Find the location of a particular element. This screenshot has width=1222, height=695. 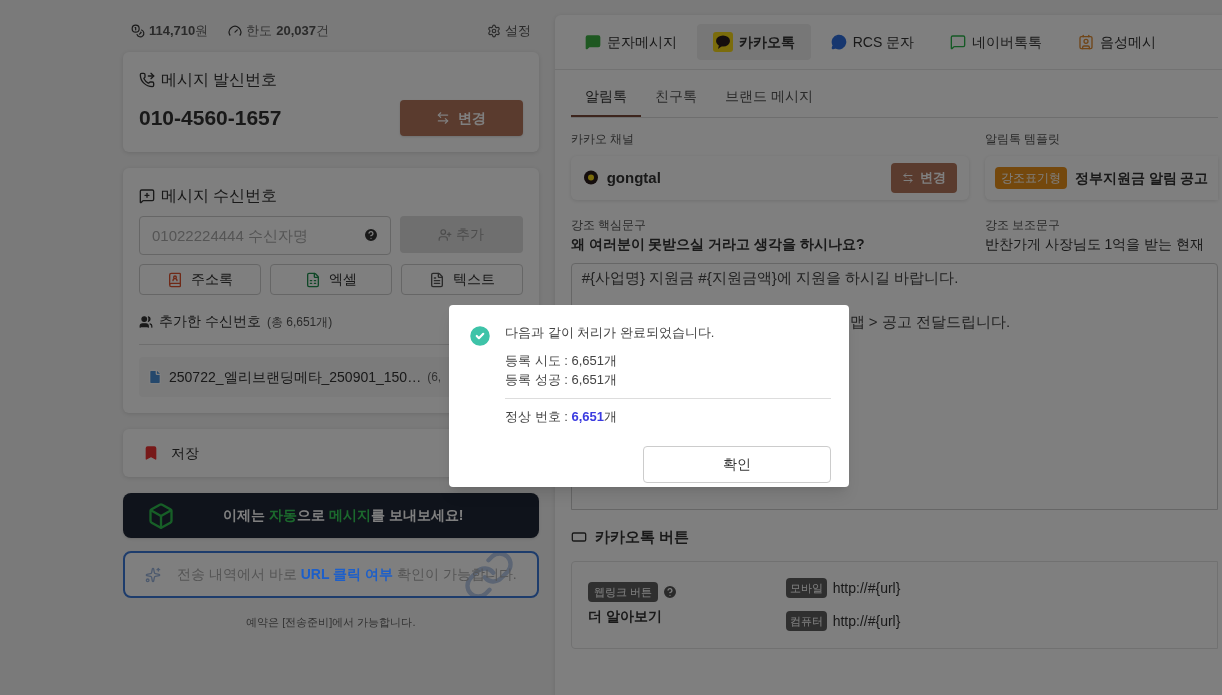

save-label: 저장 is located at coordinates (185, 453).